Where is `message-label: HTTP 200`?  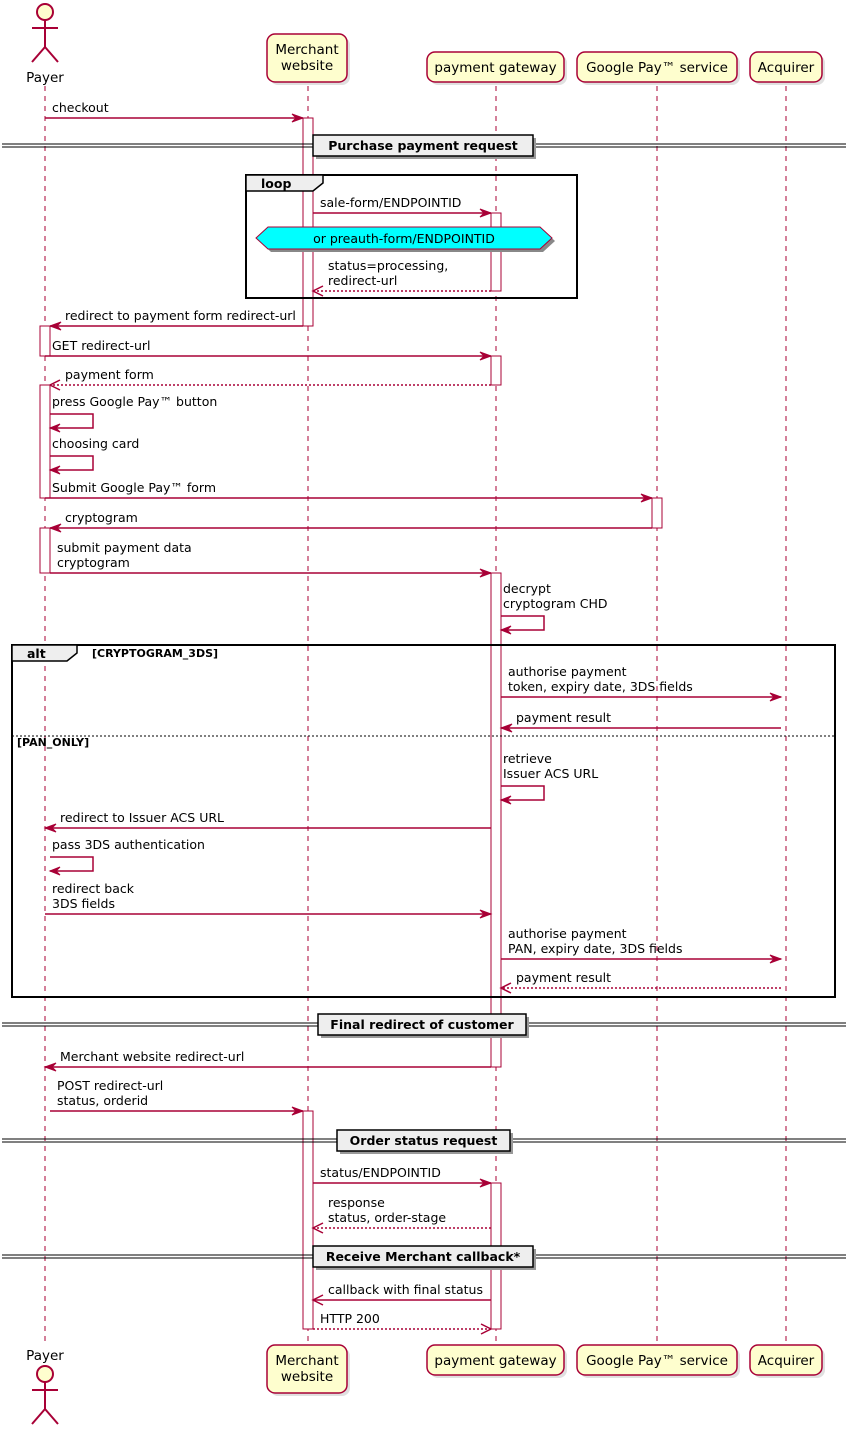
message-label: HTTP 200 is located at coordinates (350, 1318).